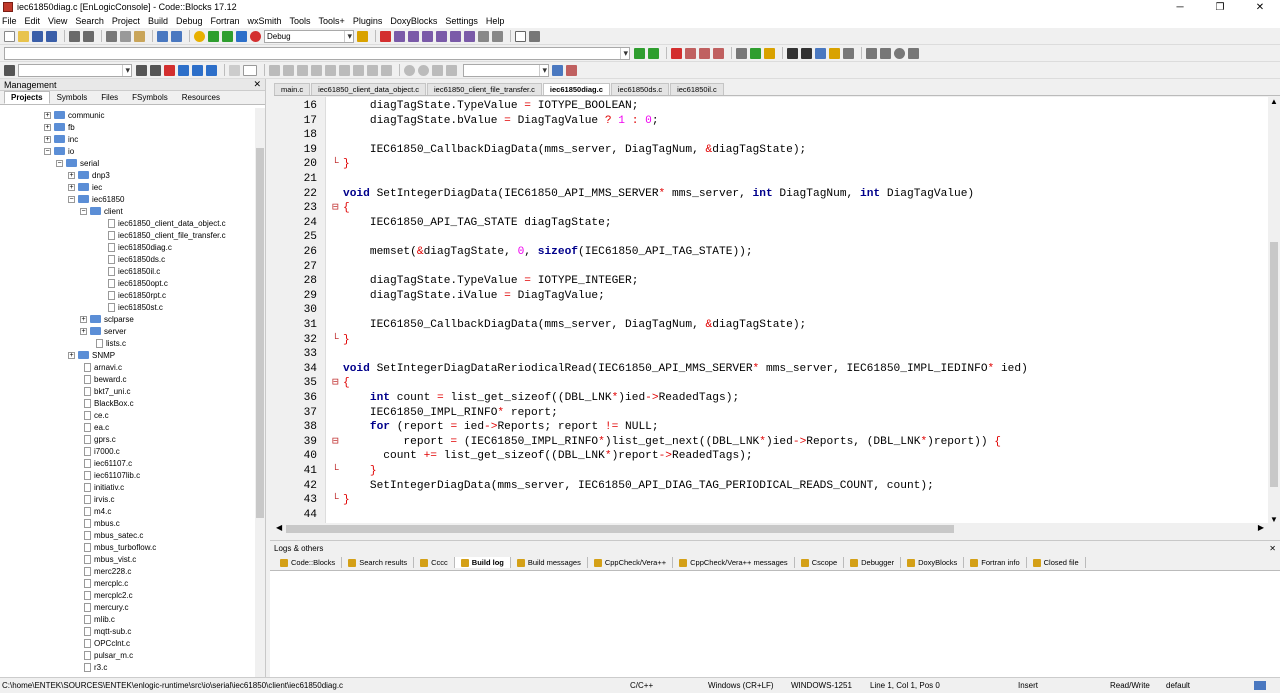 The image size is (1280, 693). Describe the element at coordinates (189, 21) in the screenshot. I see `menu-debug: Debug` at that location.